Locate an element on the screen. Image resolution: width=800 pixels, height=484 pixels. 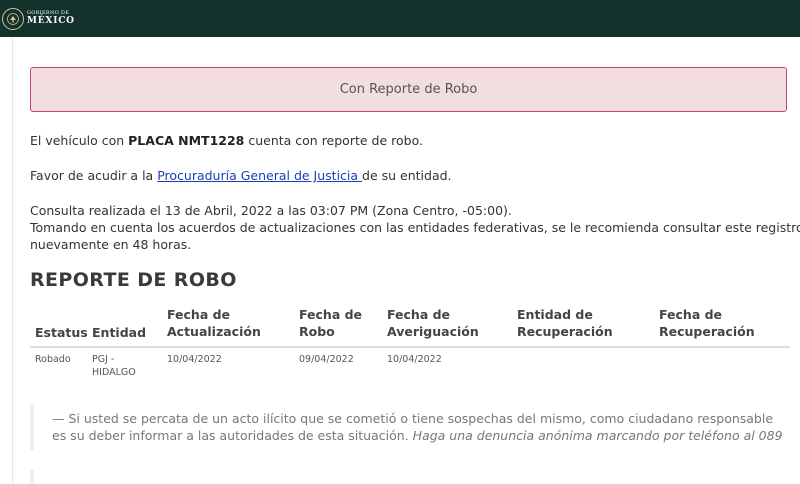
alert-text: Con Reporte de Robo is located at coordinates (408, 89).